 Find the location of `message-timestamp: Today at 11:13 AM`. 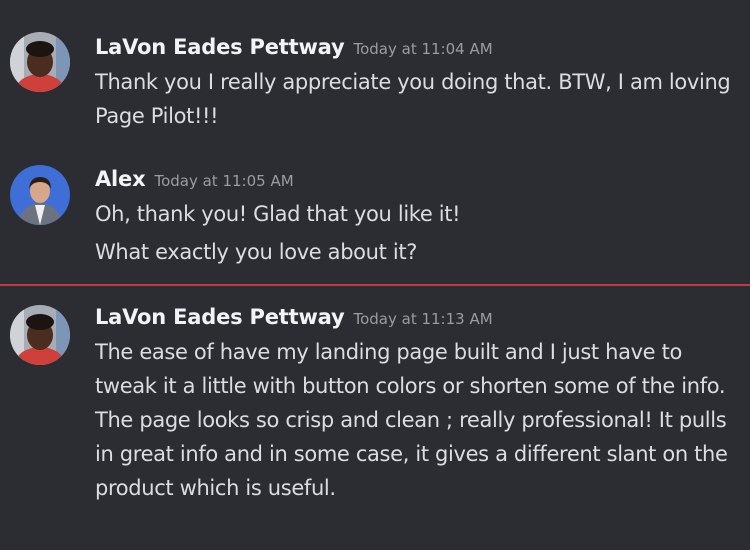

message-timestamp: Today at 11:13 AM is located at coordinates (423, 319).